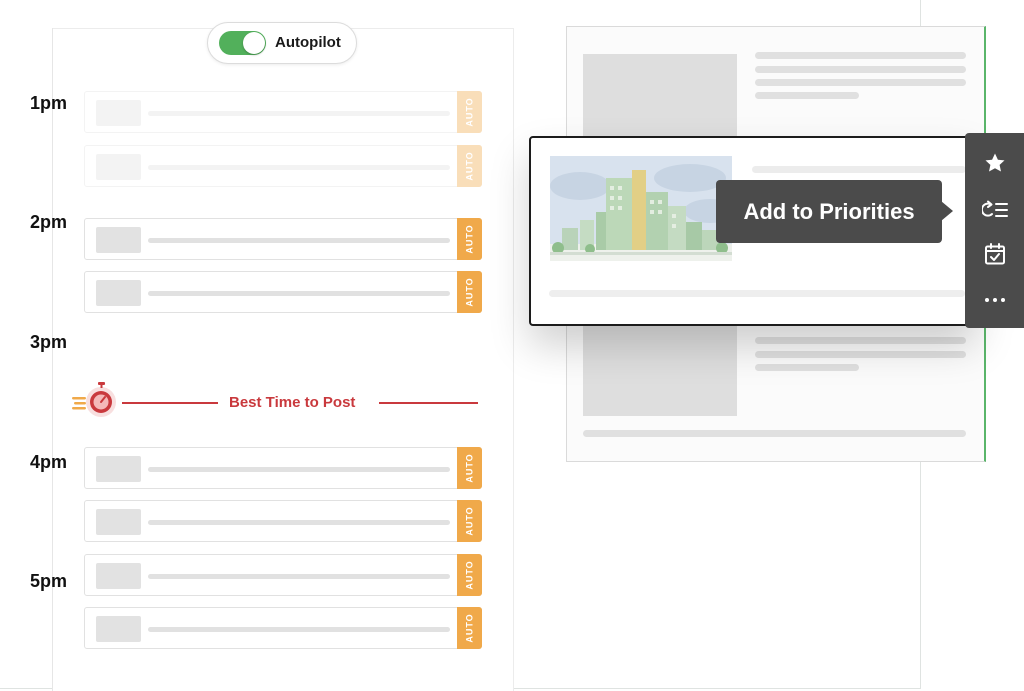  What do you see at coordinates (49, 103) in the screenshot?
I see `hour-label-1pm: 1pm` at bounding box center [49, 103].